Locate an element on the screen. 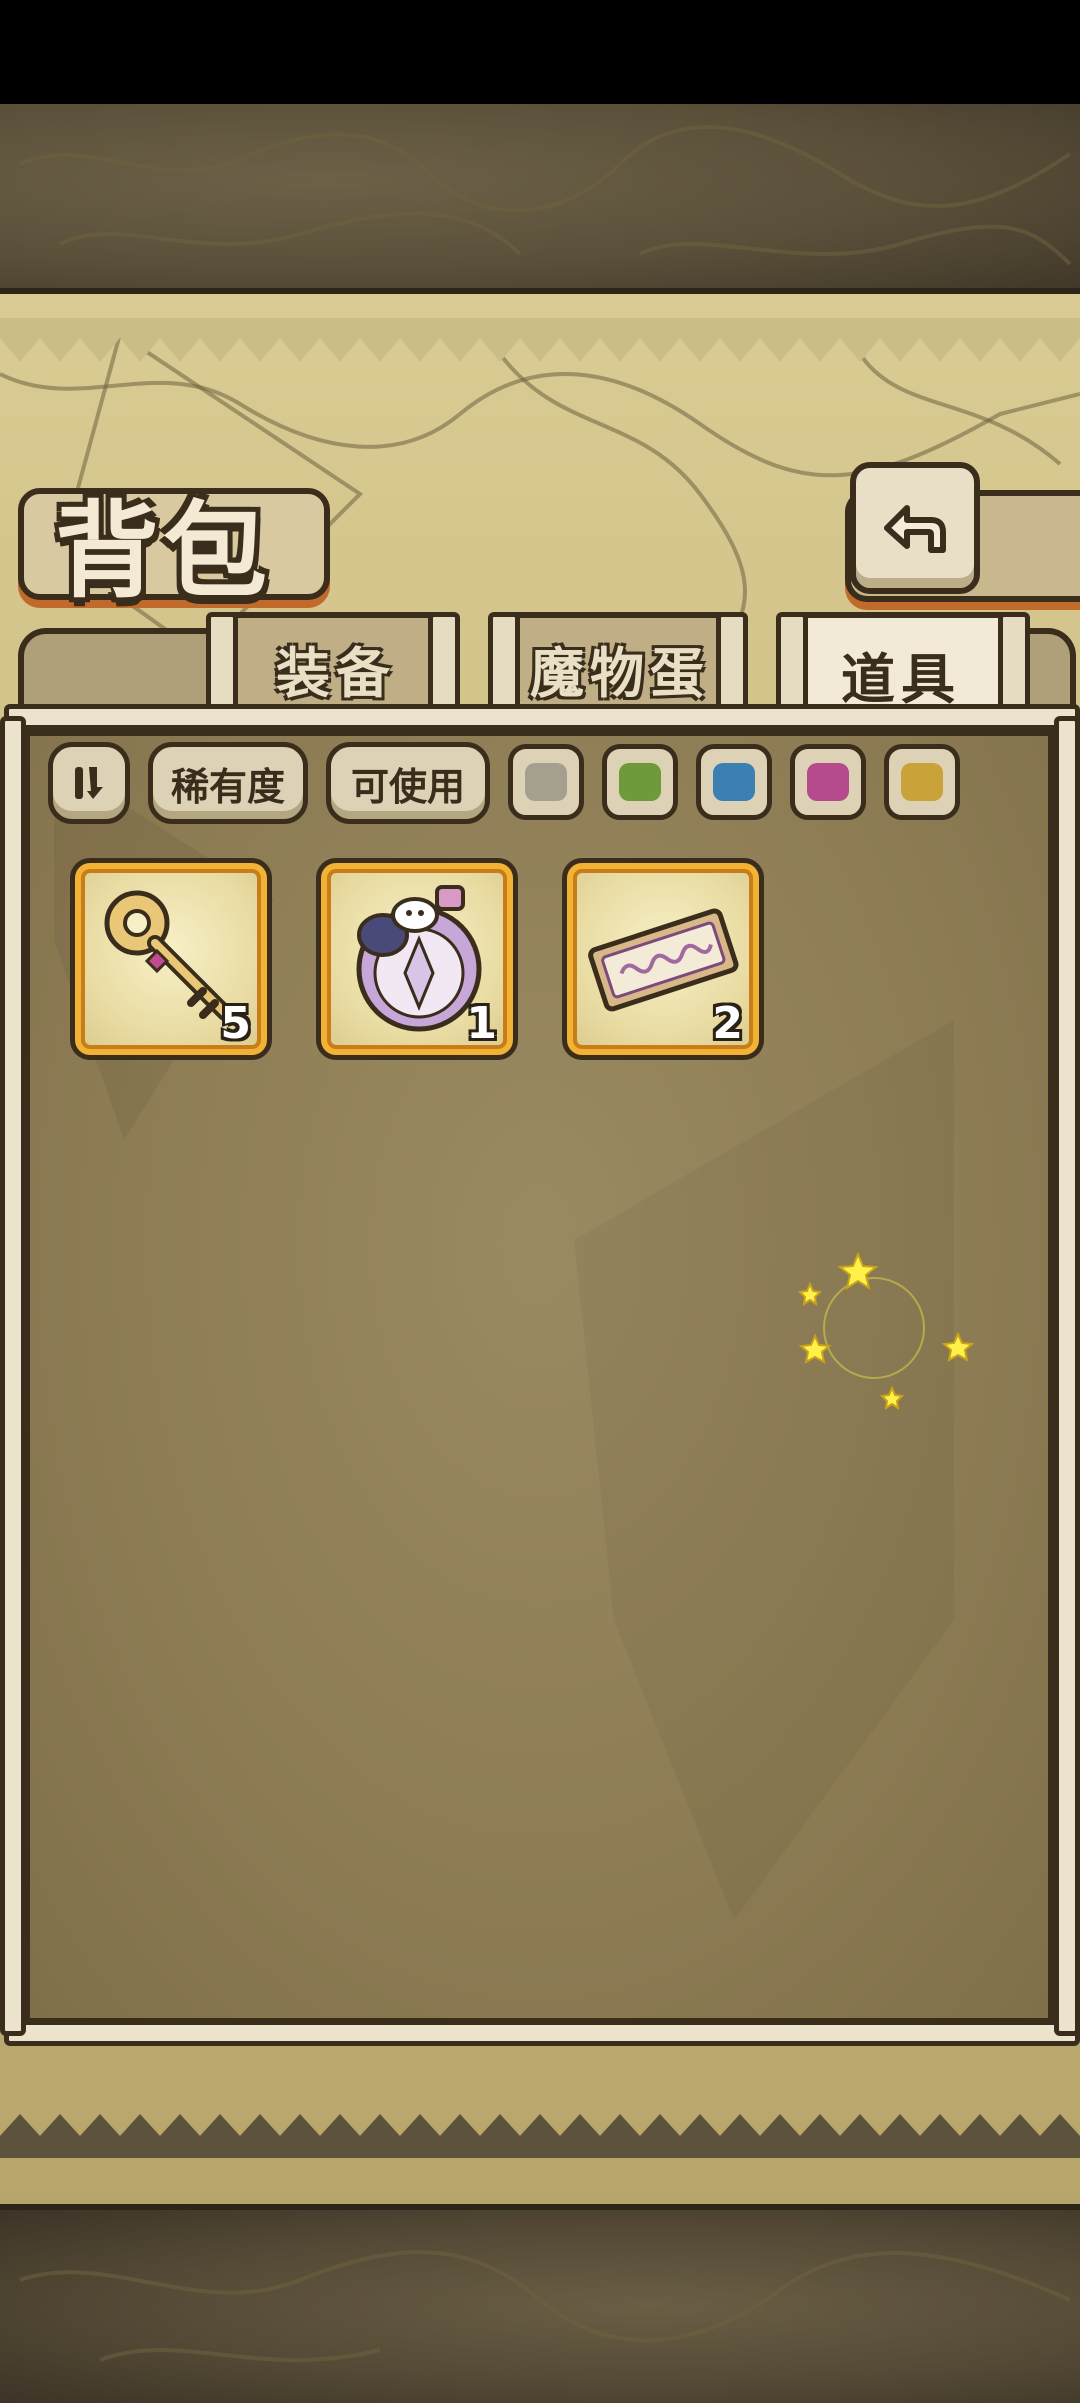  rarity-filter-button: 稀有度 is located at coordinates (228, 783).